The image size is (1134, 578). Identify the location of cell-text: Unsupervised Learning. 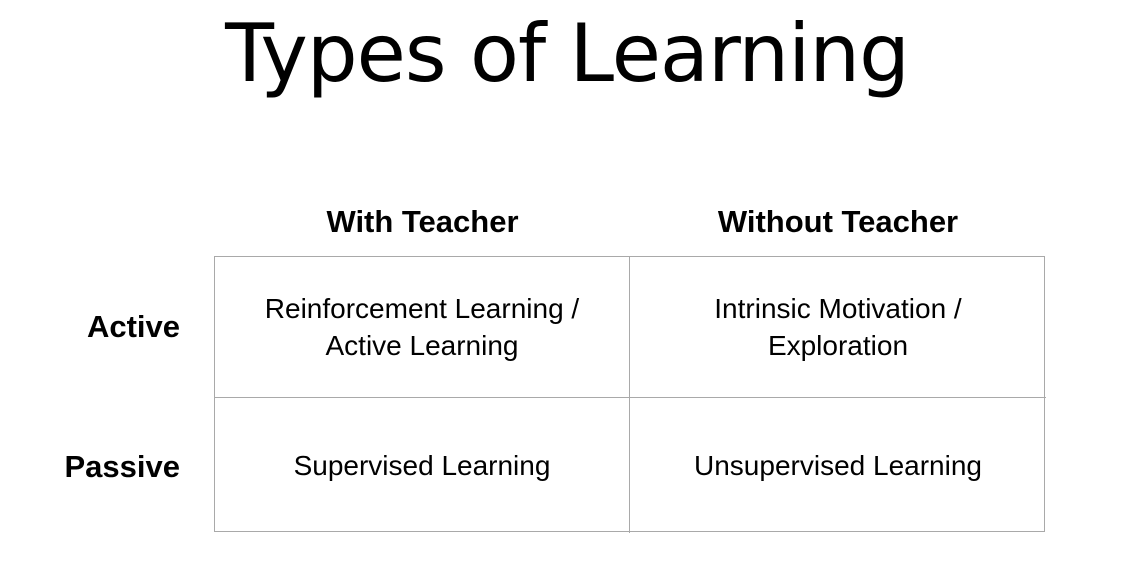
(838, 465).